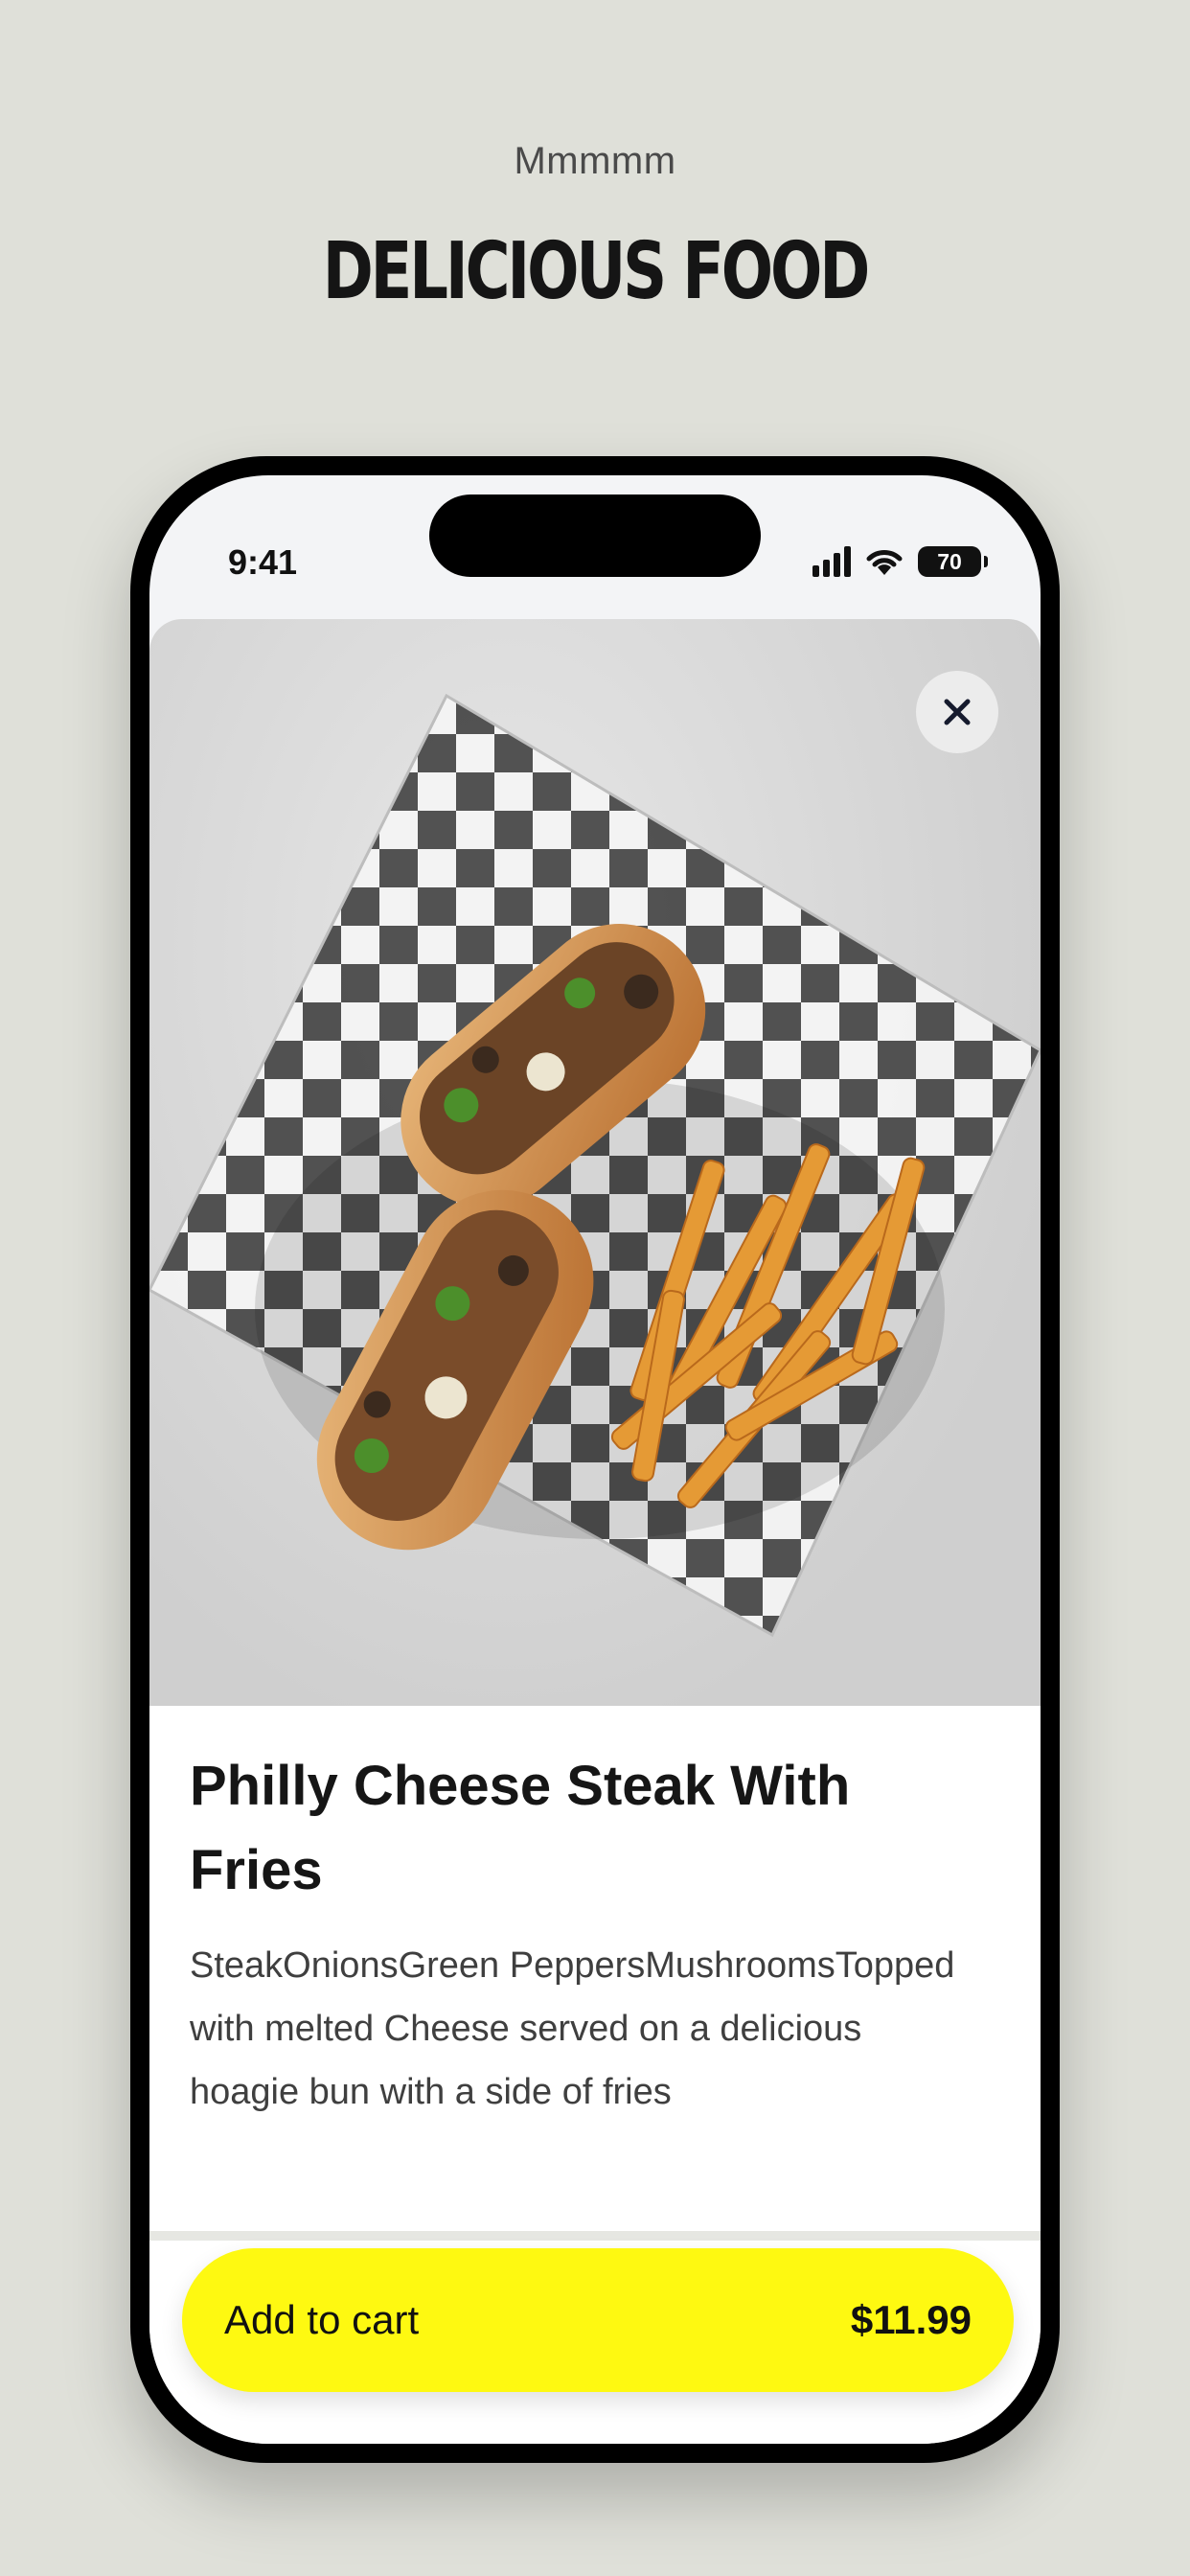 Image resolution: width=1190 pixels, height=2576 pixels. What do you see at coordinates (598, 2320) in the screenshot?
I see `add-to-cart-button: Add to cart $11.99` at bounding box center [598, 2320].